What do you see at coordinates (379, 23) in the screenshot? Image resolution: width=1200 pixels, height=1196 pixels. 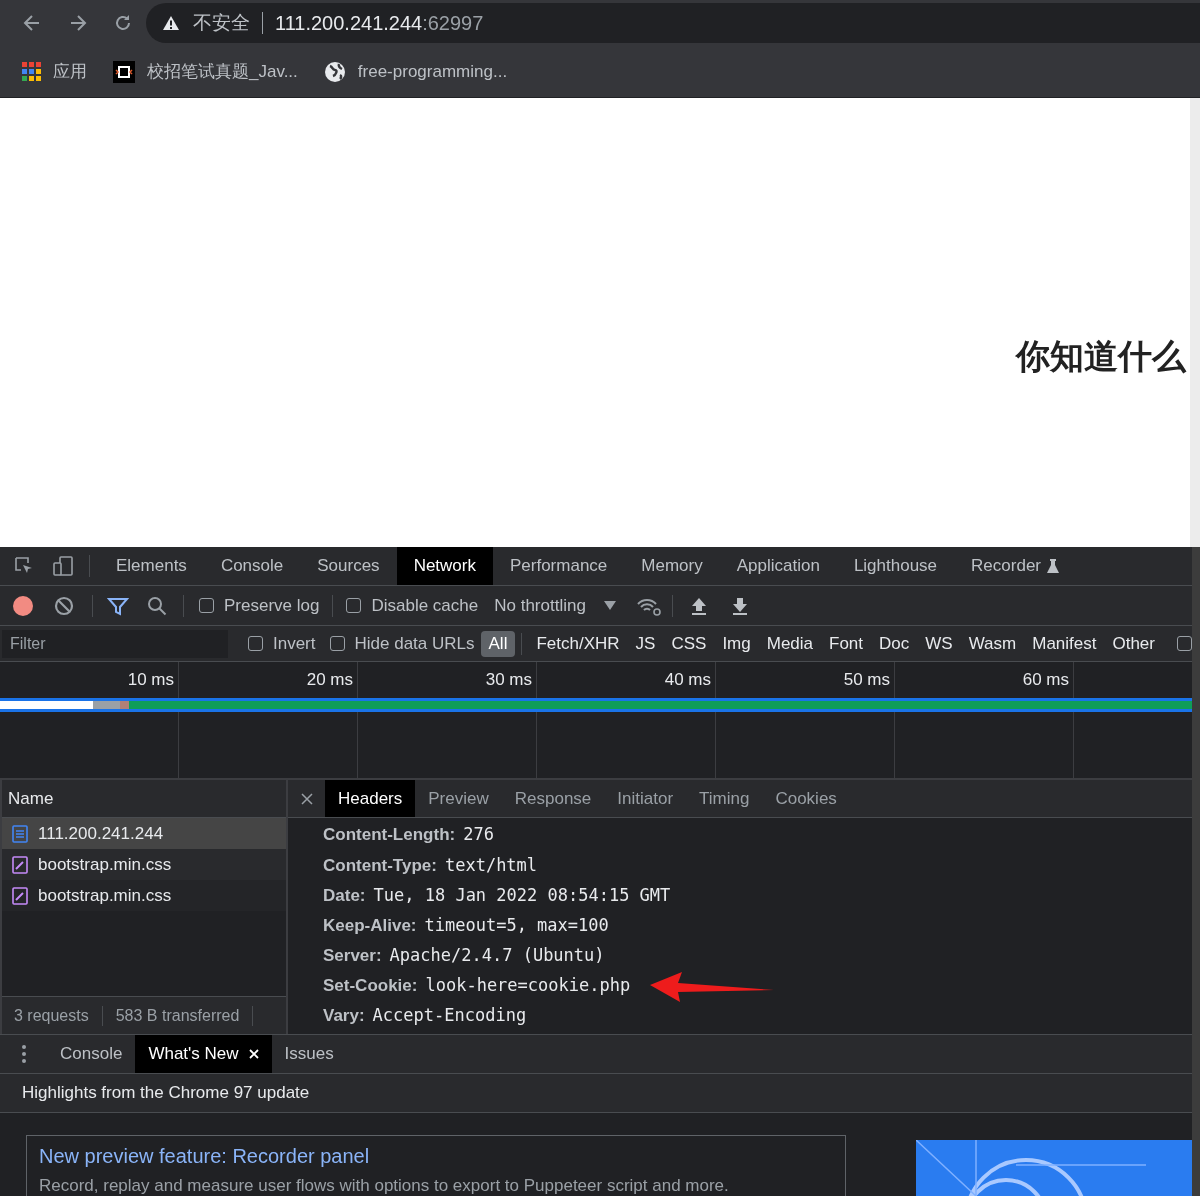 I see `url-text: 111.200.241.244:62997` at bounding box center [379, 23].